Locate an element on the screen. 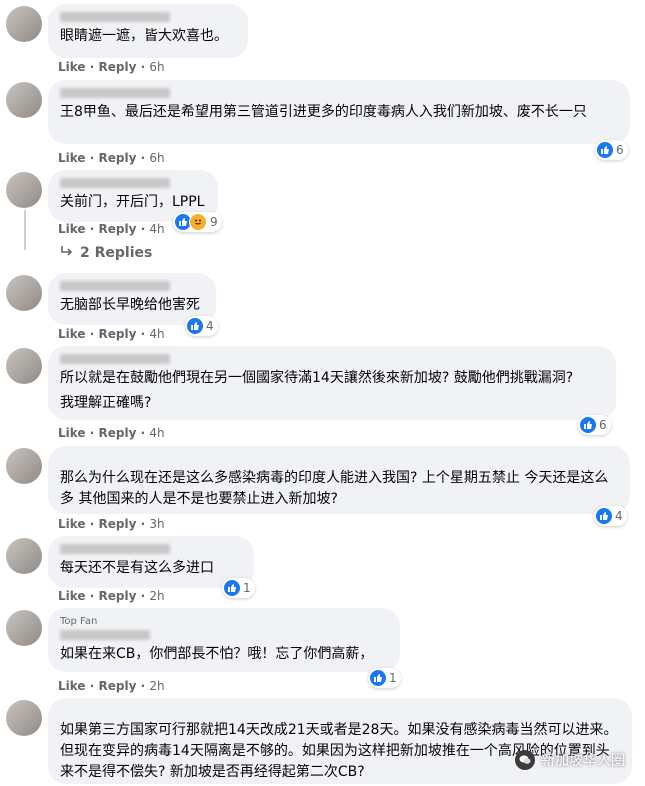  timestamp: 3h is located at coordinates (156, 524).